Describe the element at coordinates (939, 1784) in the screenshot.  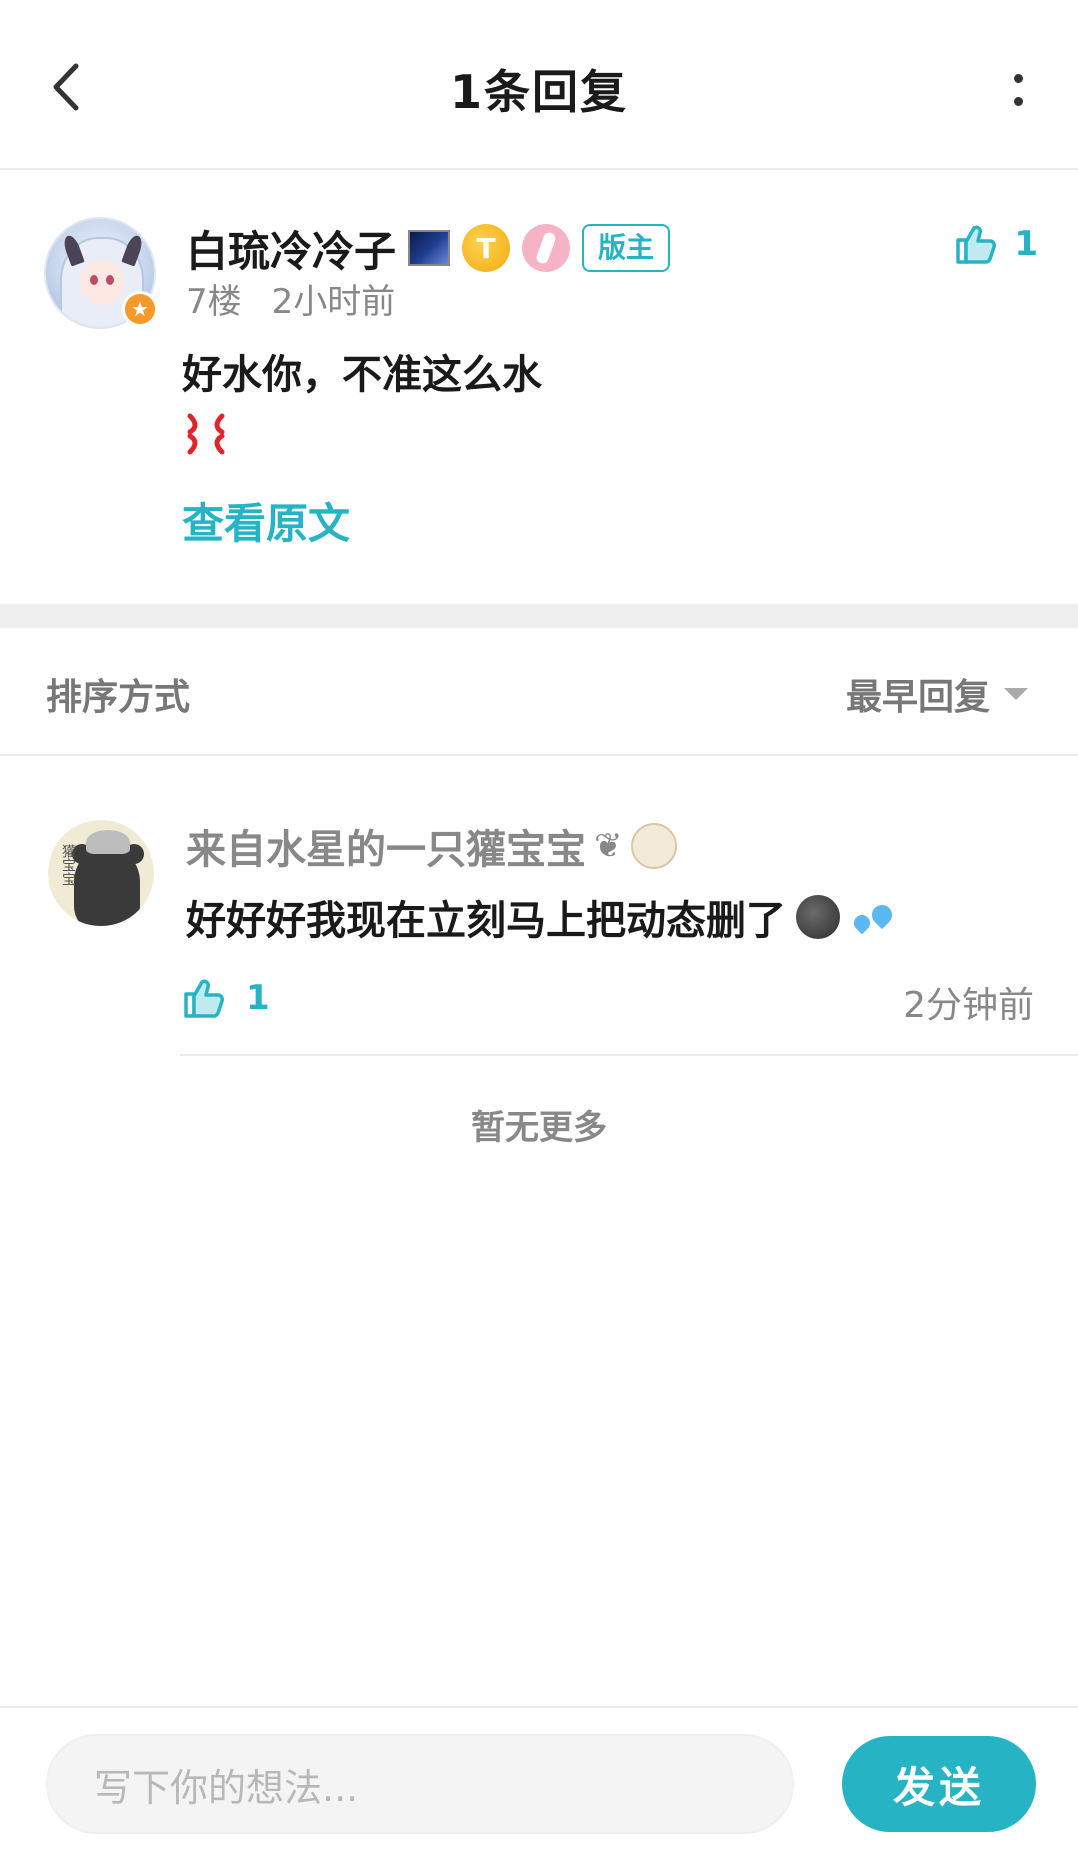
I see `send-button: 发送` at that location.